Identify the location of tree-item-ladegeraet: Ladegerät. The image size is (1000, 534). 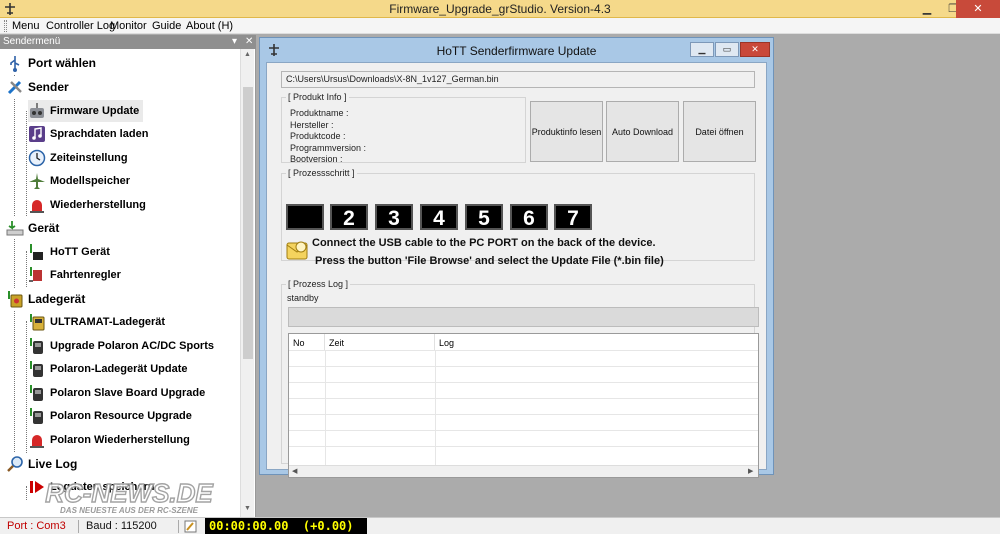
(48, 299).